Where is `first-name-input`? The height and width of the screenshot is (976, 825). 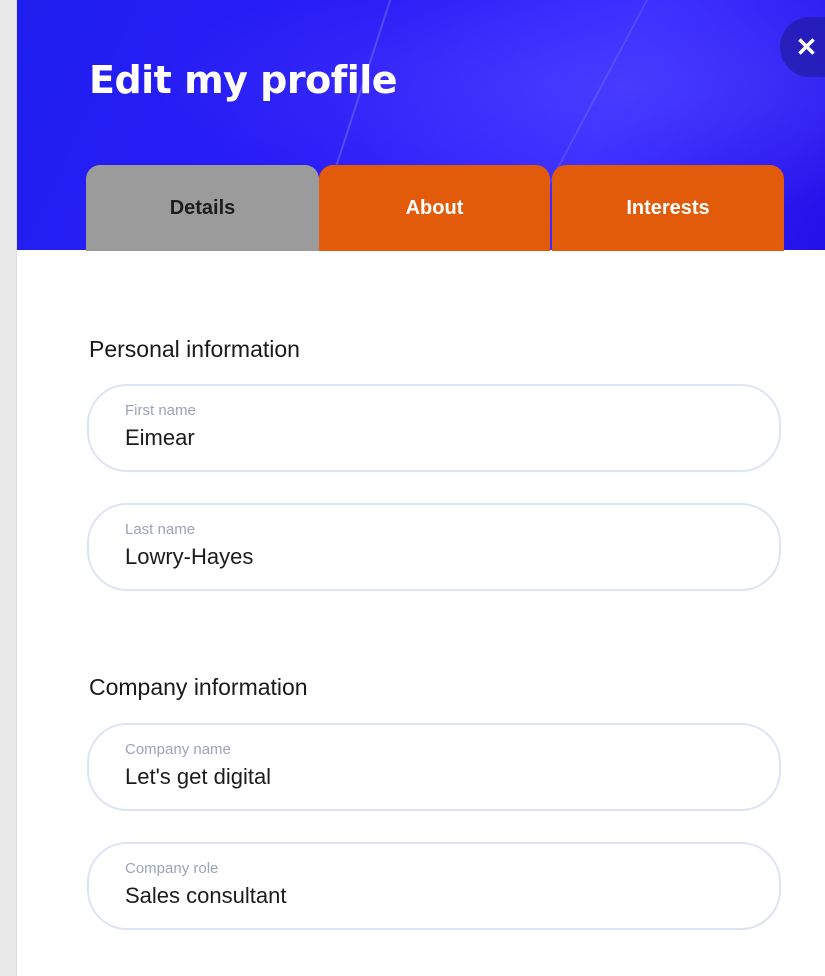
first-name-input is located at coordinates (425, 438).